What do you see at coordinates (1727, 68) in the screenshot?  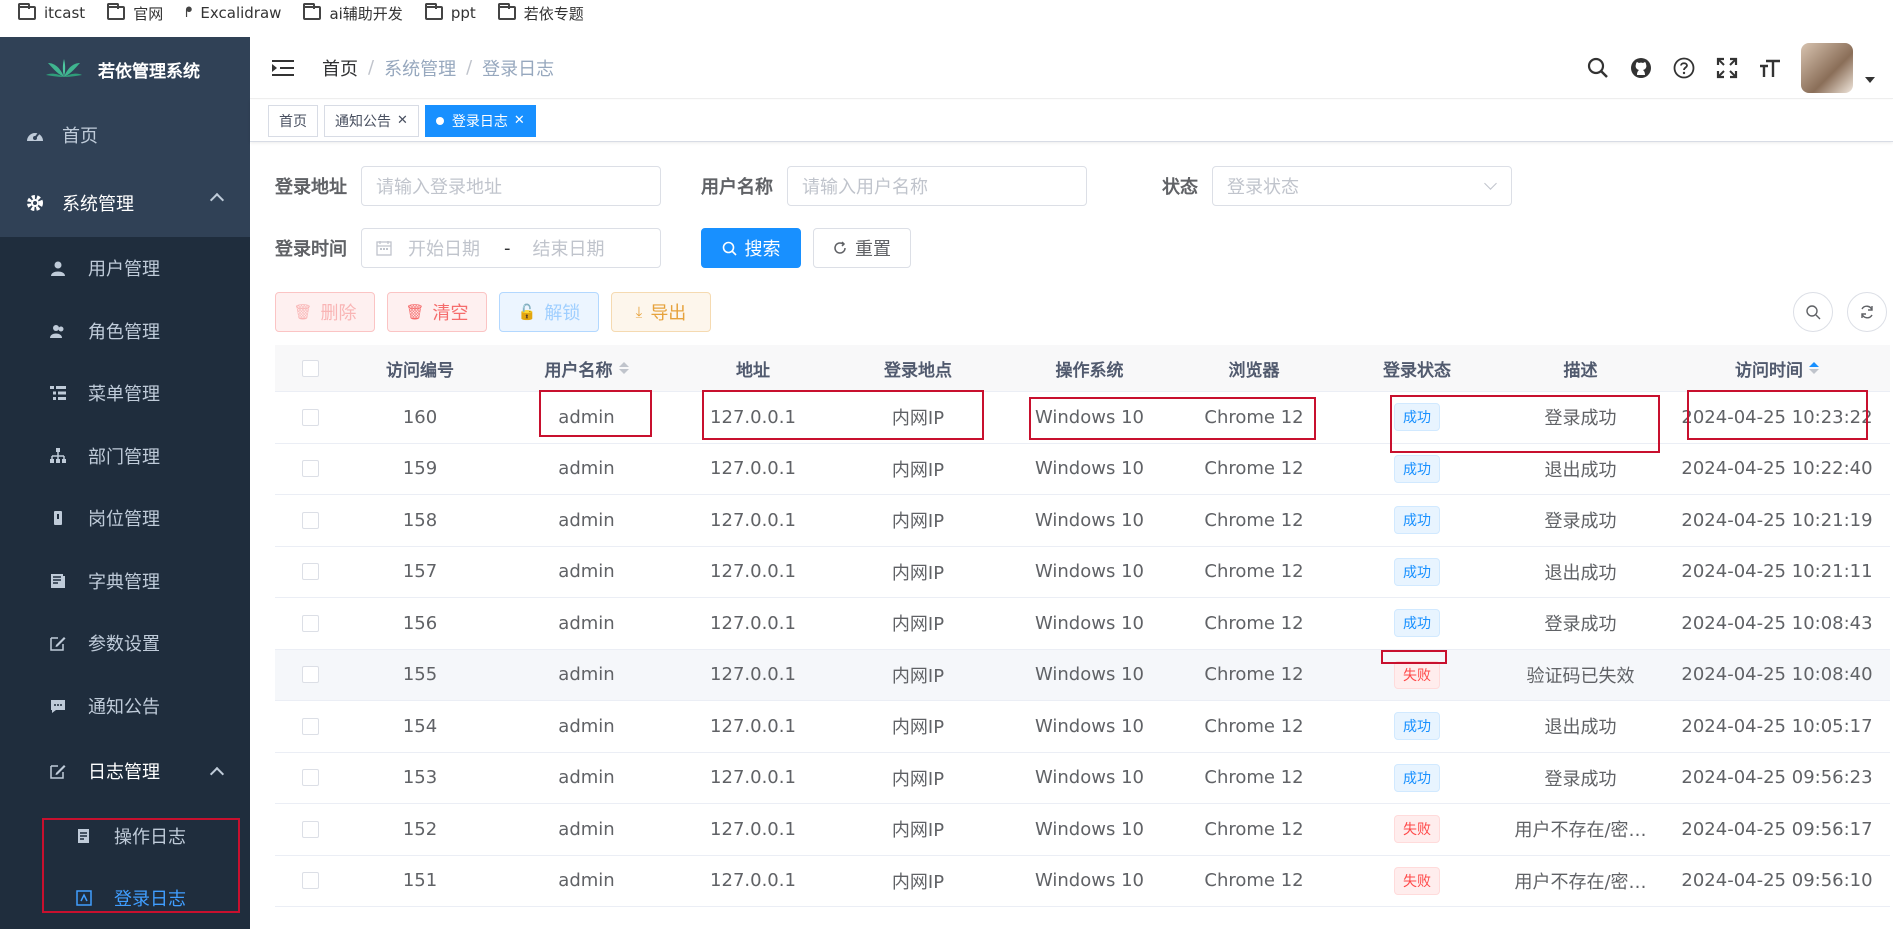 I see `fullscreen-icon` at bounding box center [1727, 68].